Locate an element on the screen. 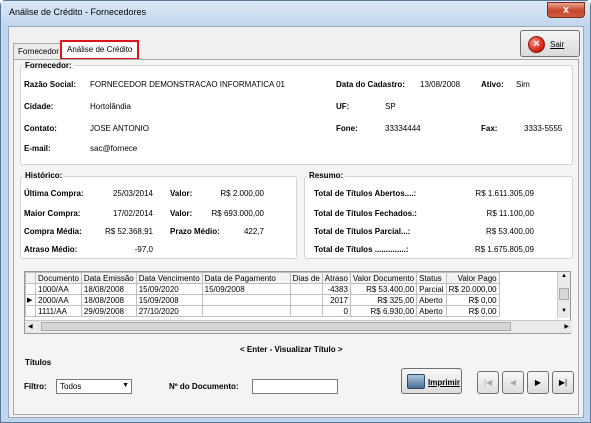 This screenshot has width=591, height=423. contato-value: JOSE ANTONIO is located at coordinates (119, 128).